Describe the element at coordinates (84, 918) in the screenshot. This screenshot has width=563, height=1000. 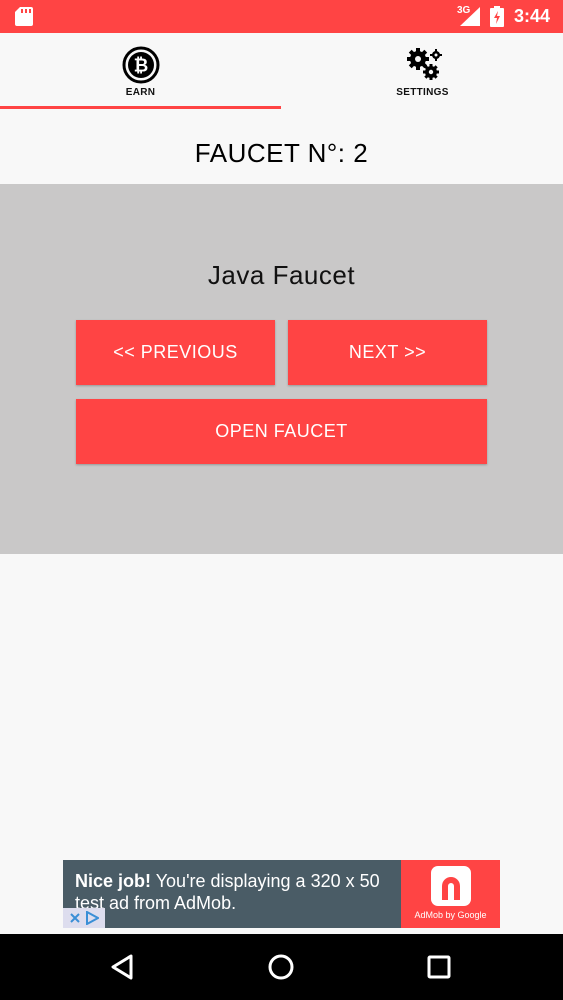
I see `ad-choices` at that location.